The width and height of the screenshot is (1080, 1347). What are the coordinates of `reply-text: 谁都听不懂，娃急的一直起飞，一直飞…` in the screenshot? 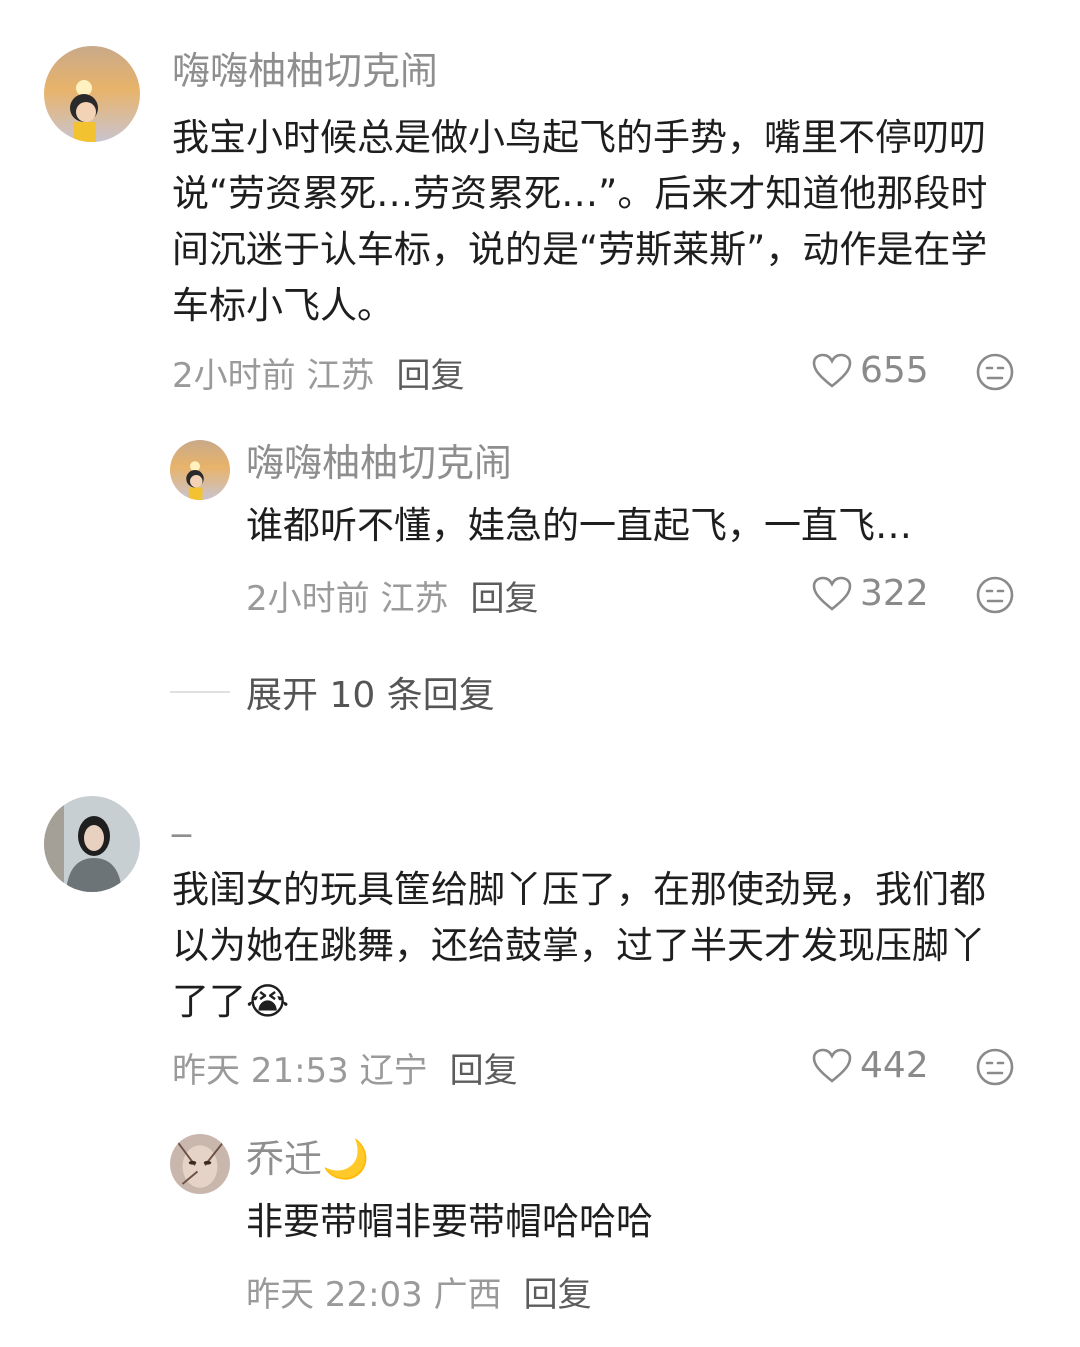 It's located at (579, 525).